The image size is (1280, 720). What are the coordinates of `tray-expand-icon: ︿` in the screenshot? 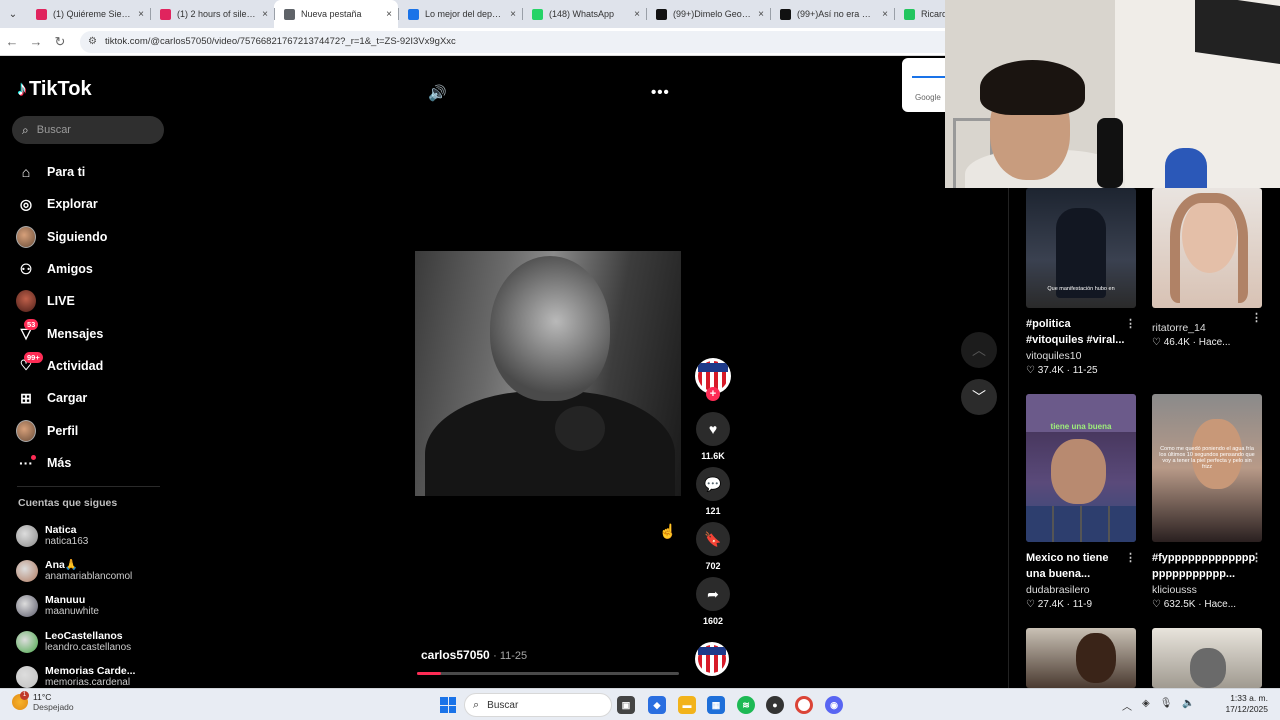 It's located at (1127, 705).